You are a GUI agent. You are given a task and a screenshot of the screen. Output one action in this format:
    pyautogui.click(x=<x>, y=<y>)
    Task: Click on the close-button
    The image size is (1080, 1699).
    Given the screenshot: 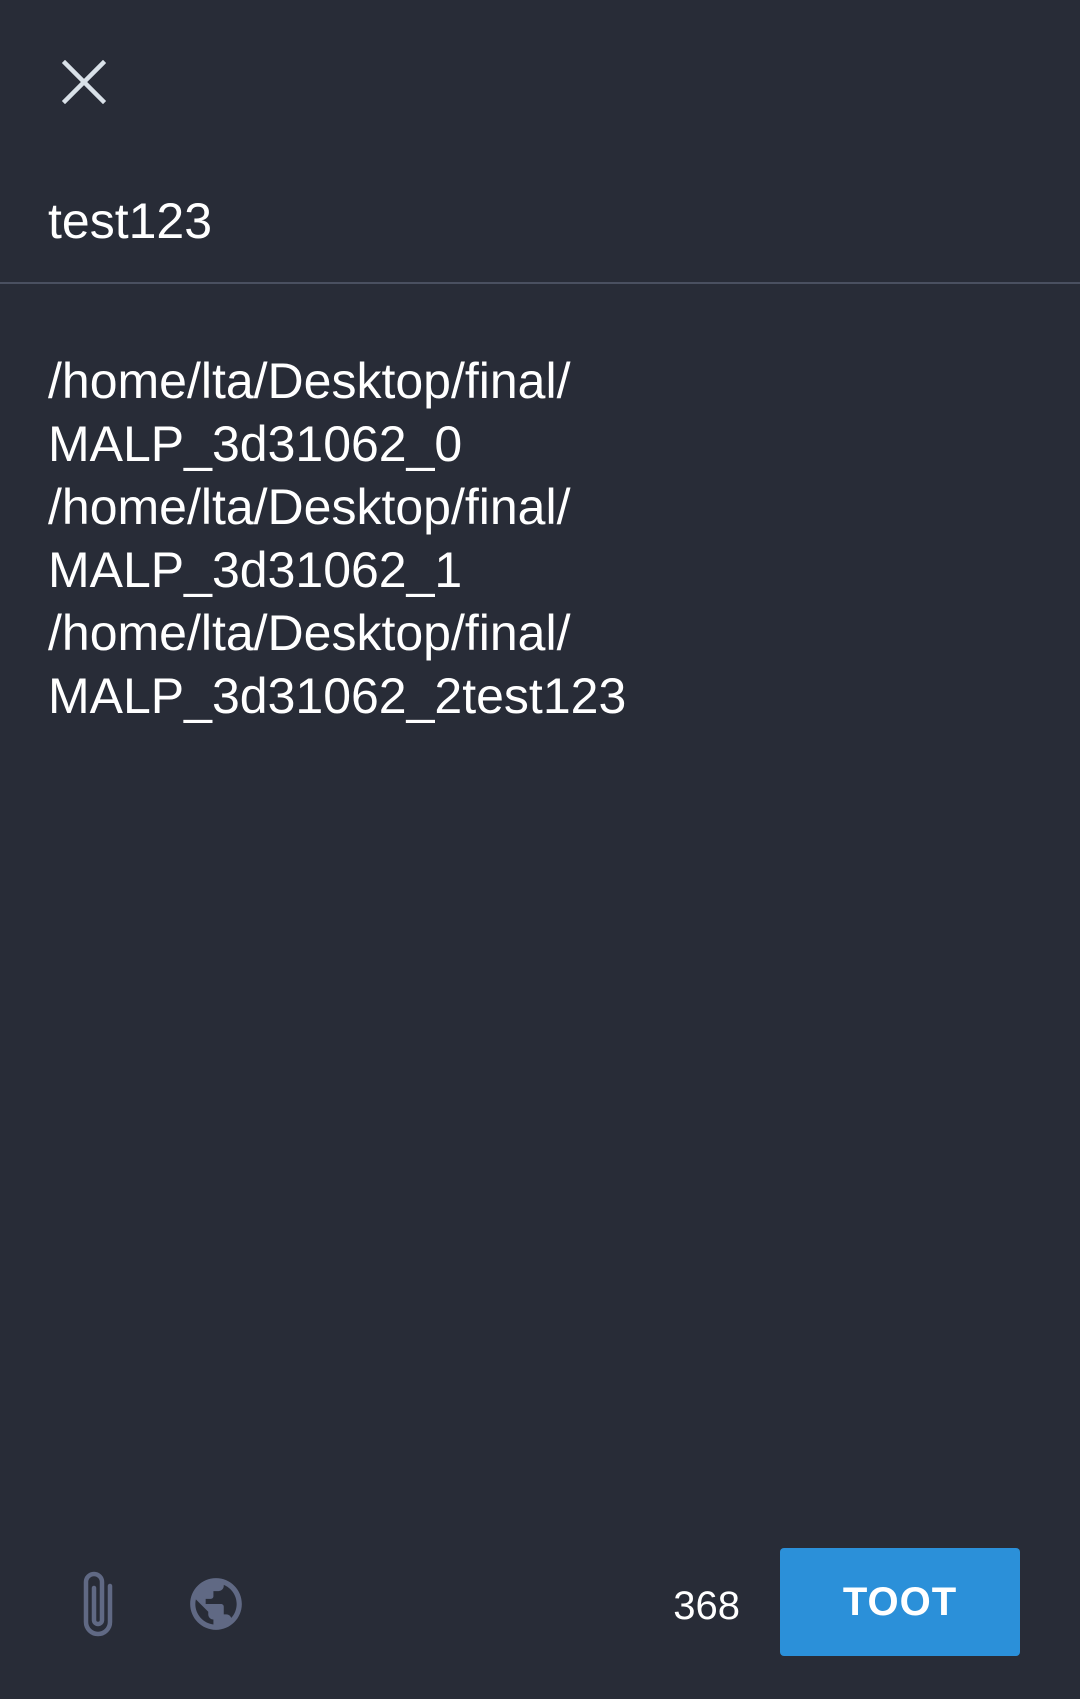 What is the action you would take?
    pyautogui.click(x=84, y=82)
    